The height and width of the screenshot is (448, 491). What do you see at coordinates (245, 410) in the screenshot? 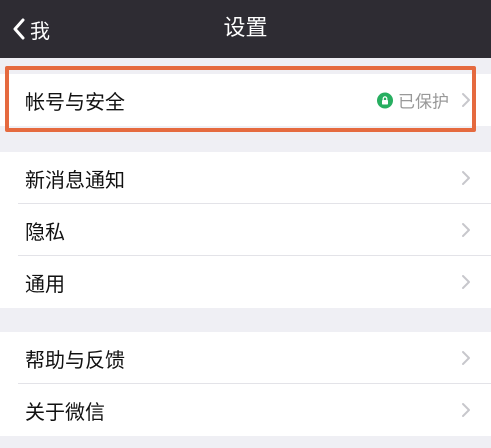
I see `settings-item-about-wechat: 关于微信` at bounding box center [245, 410].